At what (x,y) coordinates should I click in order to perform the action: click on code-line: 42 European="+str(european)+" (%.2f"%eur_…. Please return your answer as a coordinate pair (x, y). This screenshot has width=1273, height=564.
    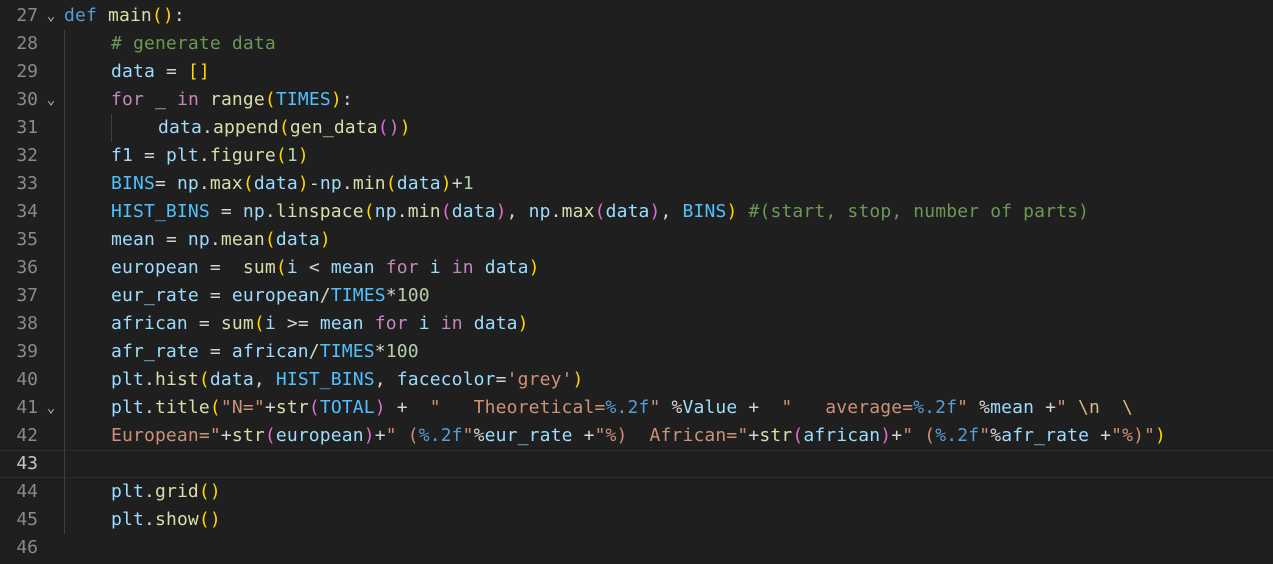
    Looking at the image, I should click on (636, 436).